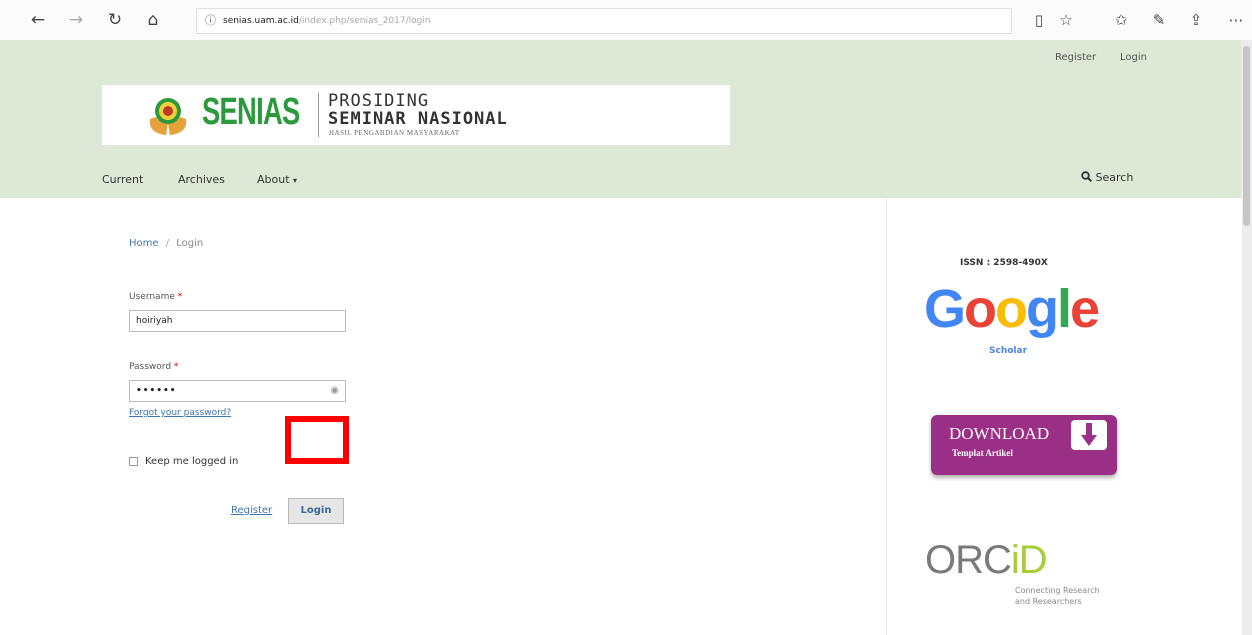 The image size is (1252, 635). Describe the element at coordinates (364, 21) in the screenshot. I see `url-path: /index.php/senias_2017/login` at that location.